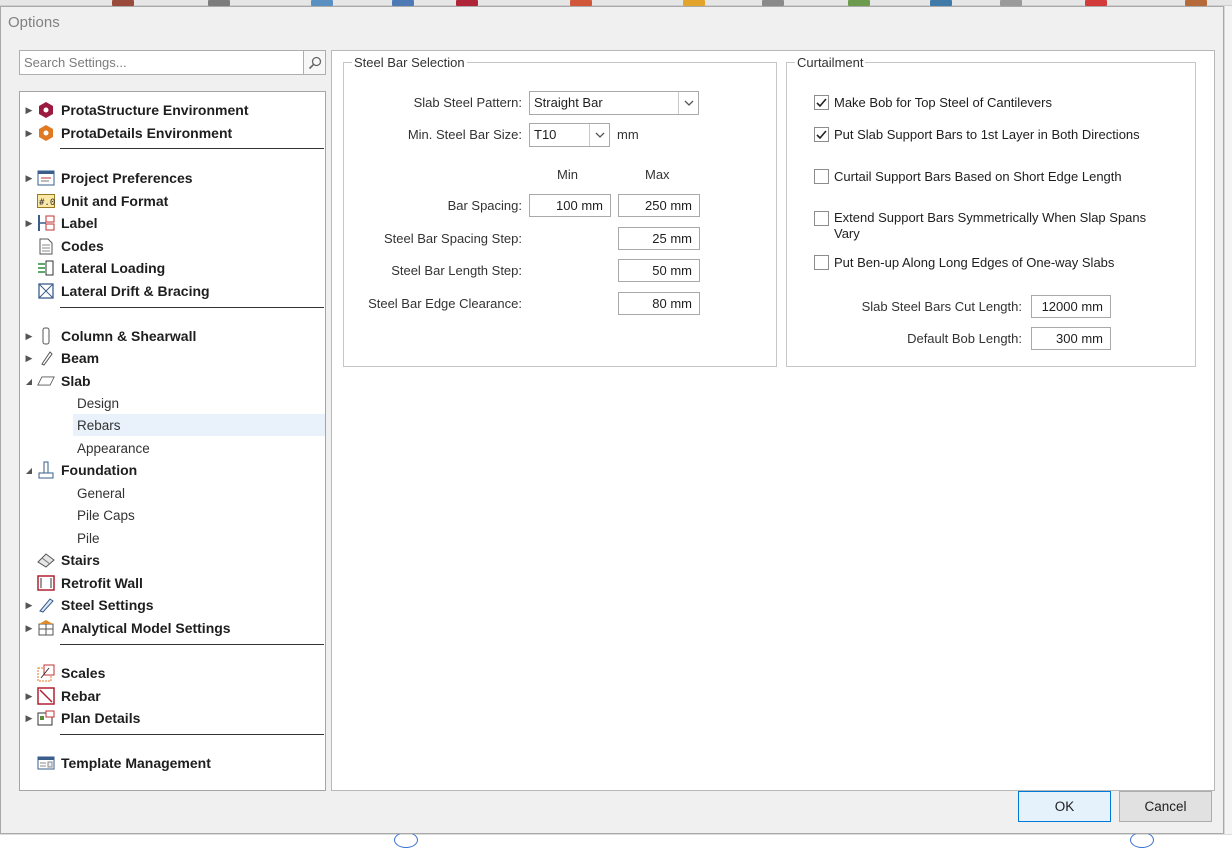 The width and height of the screenshot is (1232, 848). What do you see at coordinates (46, 381) in the screenshot?
I see `slab-icon` at bounding box center [46, 381].